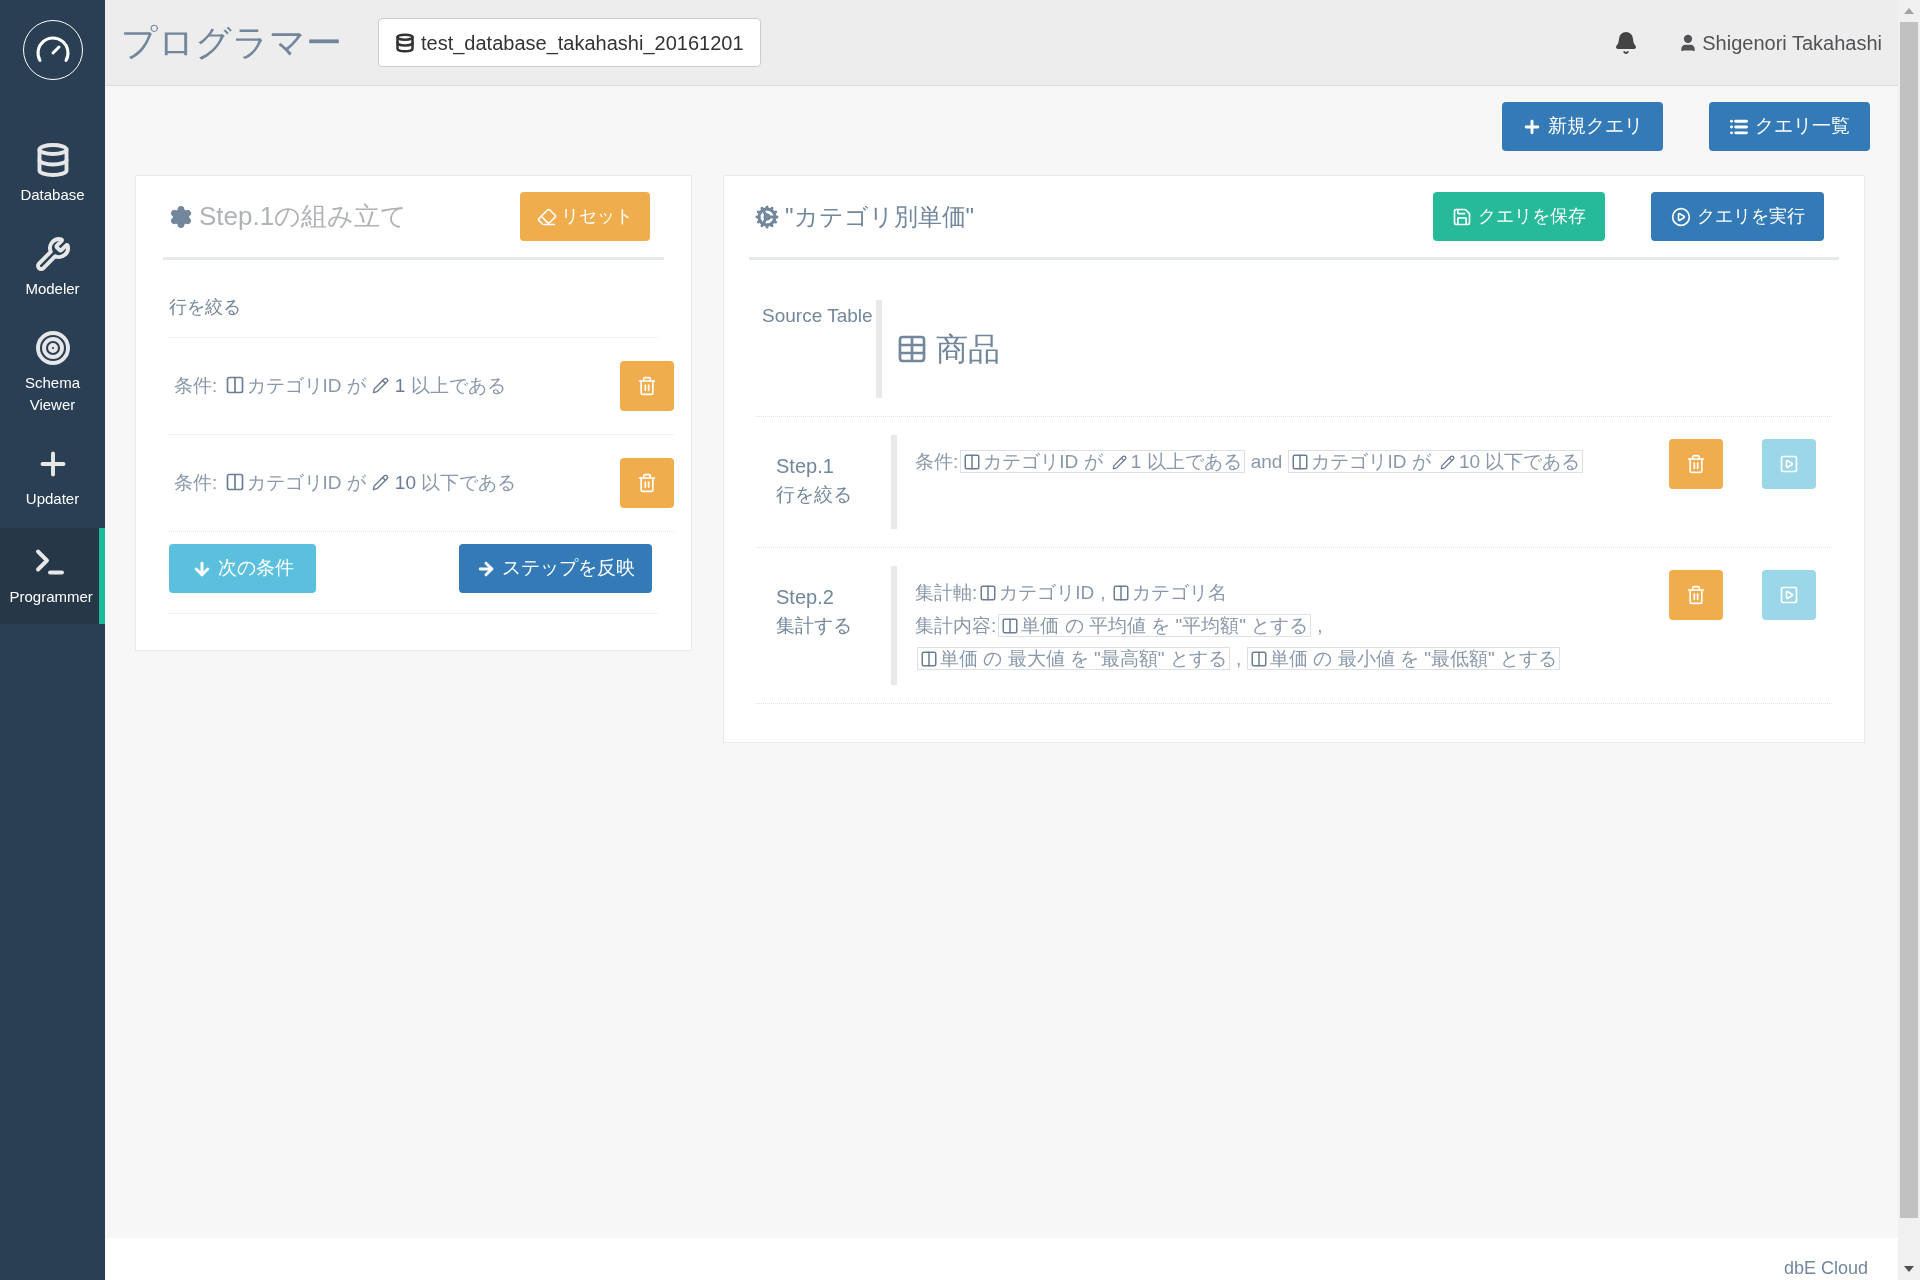 The image size is (1920, 1280). What do you see at coordinates (946, 592) in the screenshot?
I see `line-label: 集計軸:` at bounding box center [946, 592].